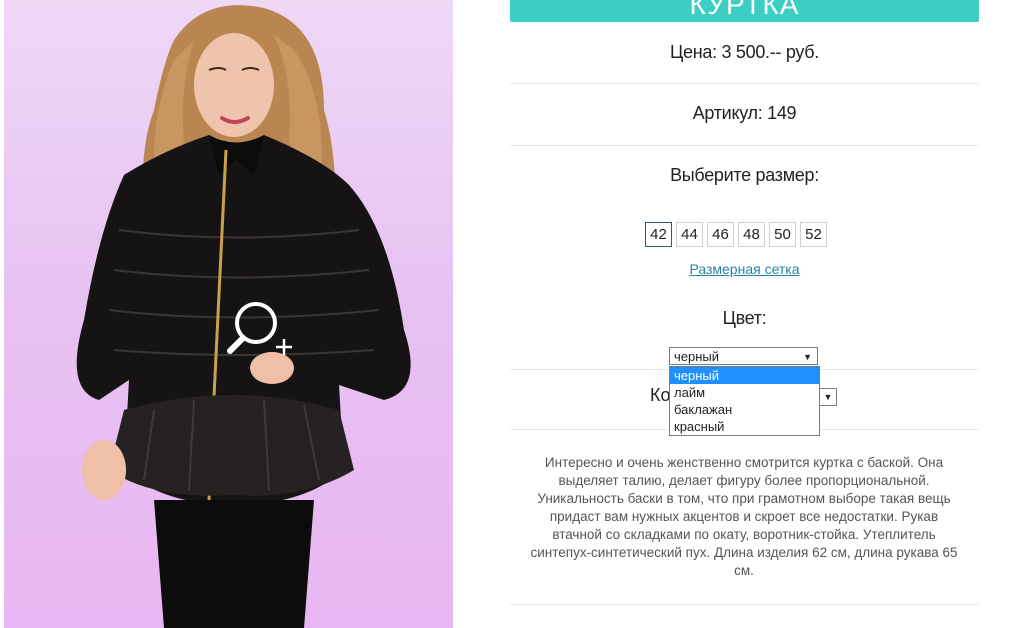  What do you see at coordinates (658, 234) in the screenshot?
I see `size-option-42: 42` at bounding box center [658, 234].